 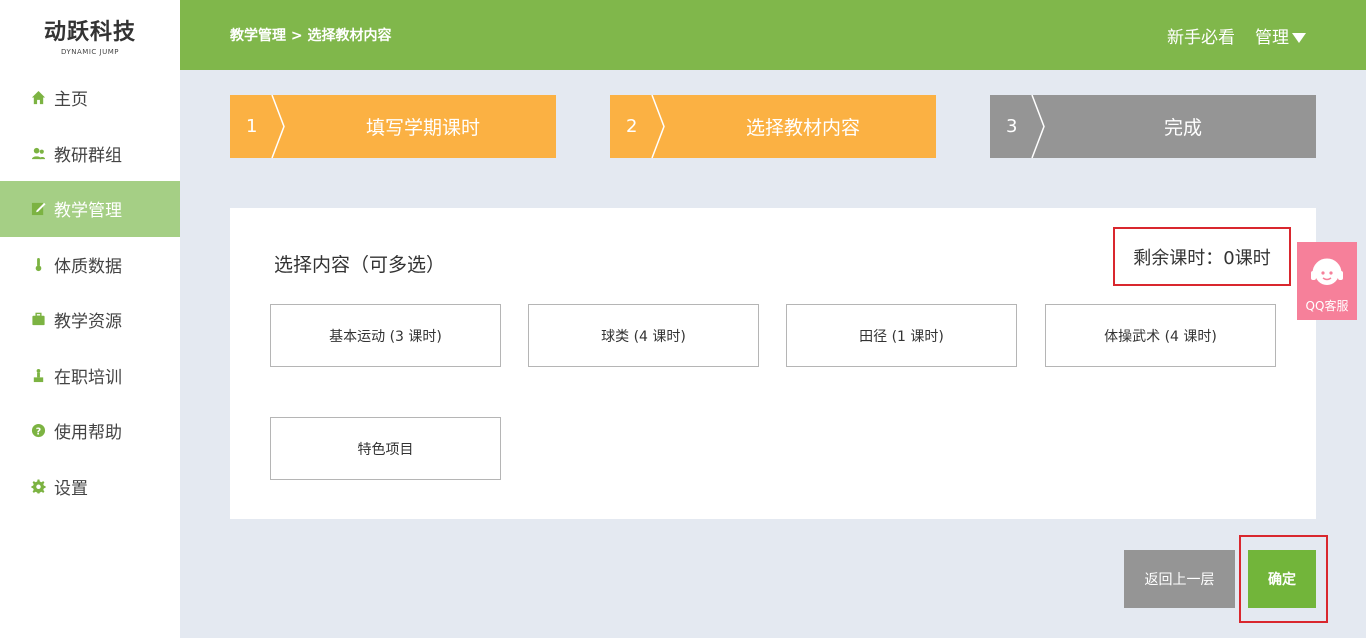 I want to click on sidebar-item-help: ? 使用帮助, so click(x=90, y=431).